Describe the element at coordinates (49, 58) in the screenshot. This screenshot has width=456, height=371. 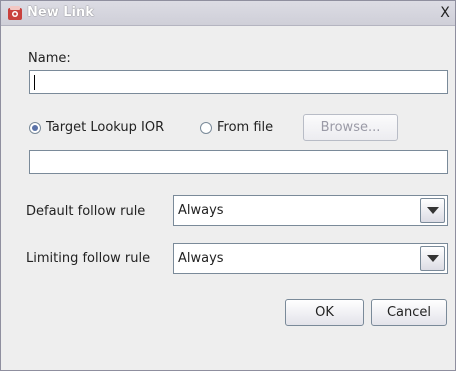
I see `name-label: Name:` at that location.